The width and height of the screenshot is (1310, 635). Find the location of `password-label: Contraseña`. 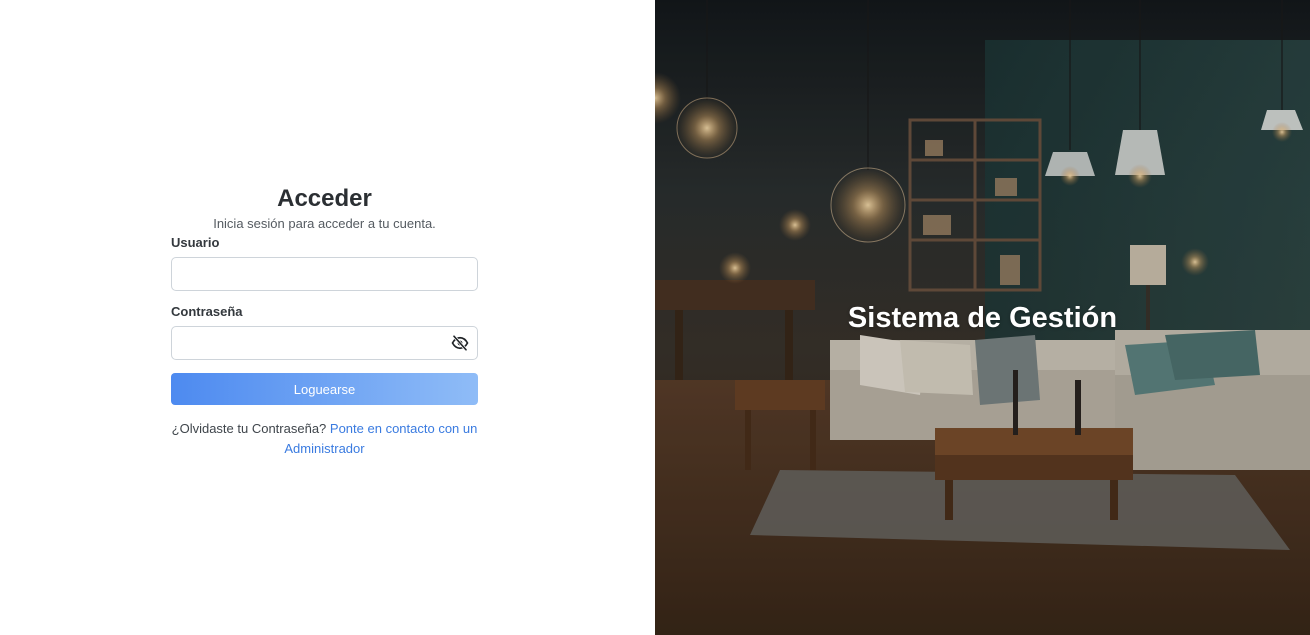

password-label: Contraseña is located at coordinates (207, 311).